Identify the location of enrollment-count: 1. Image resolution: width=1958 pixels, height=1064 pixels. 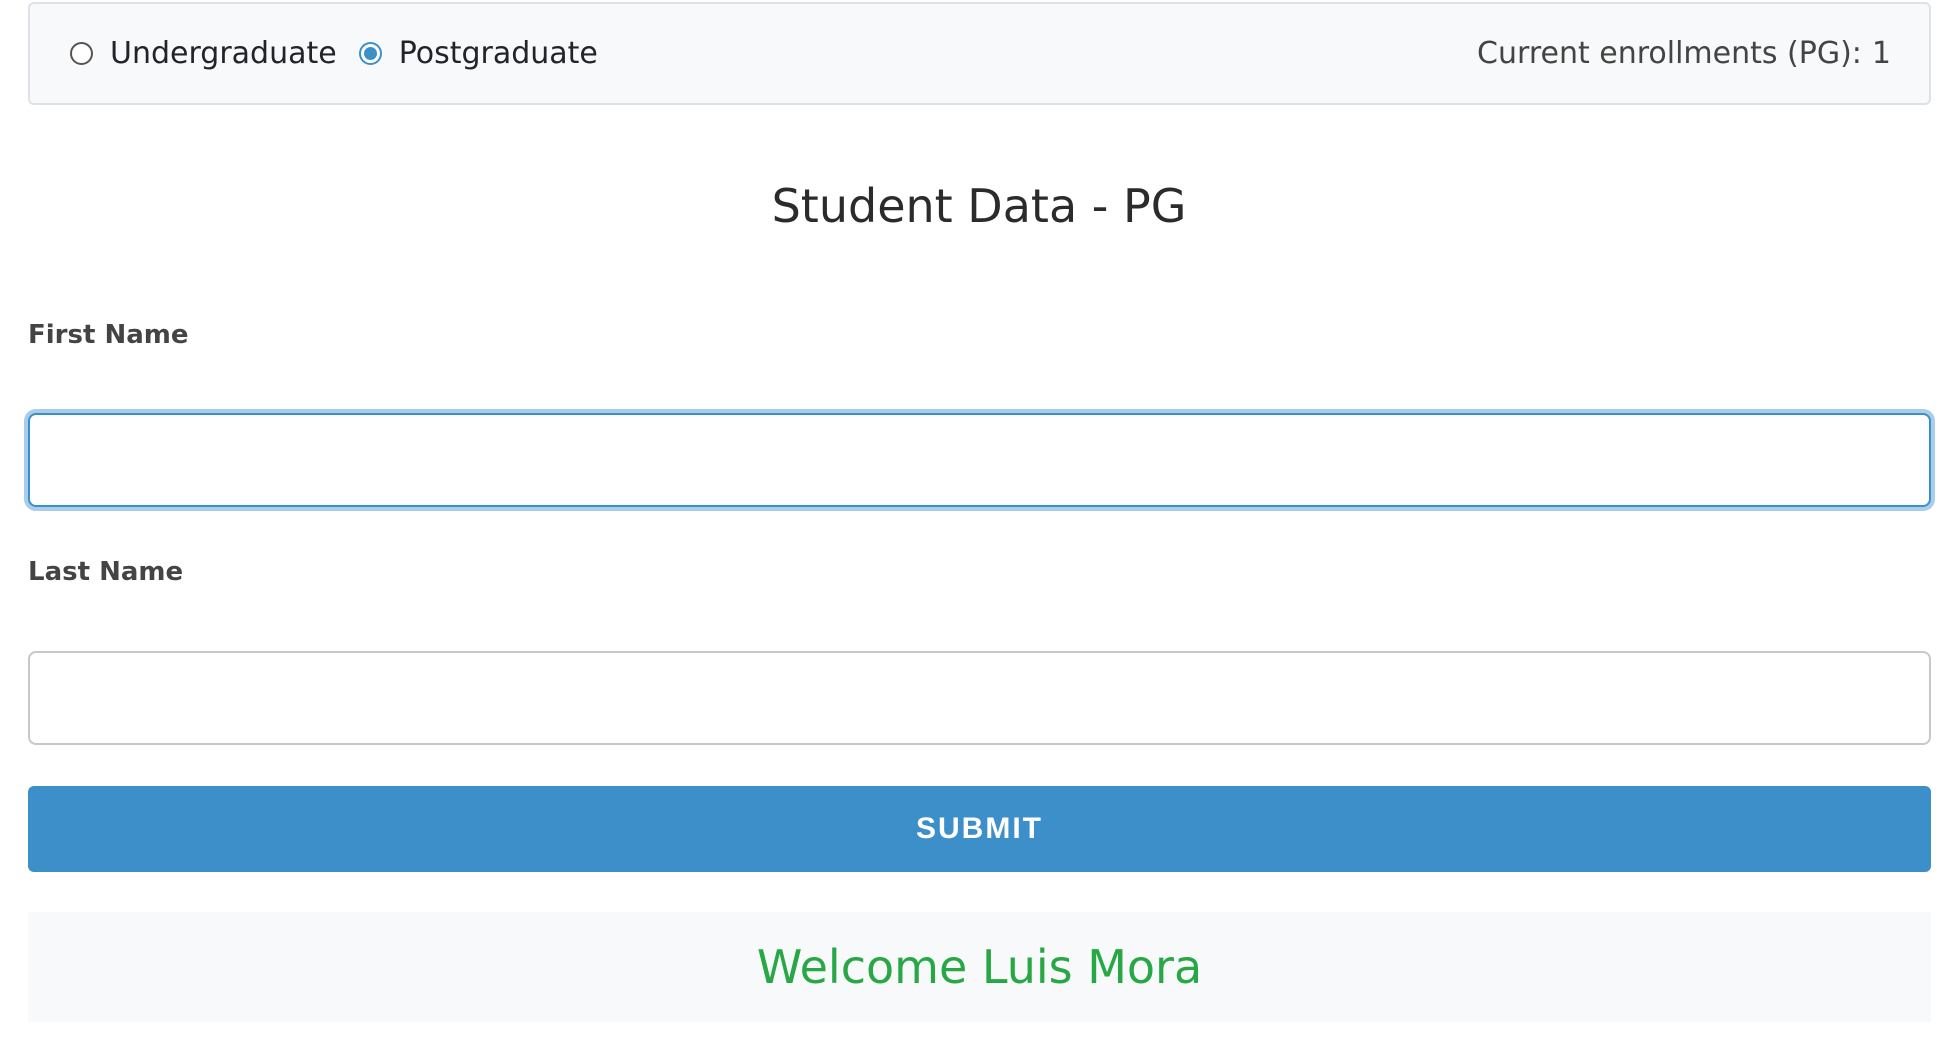
(1881, 53).